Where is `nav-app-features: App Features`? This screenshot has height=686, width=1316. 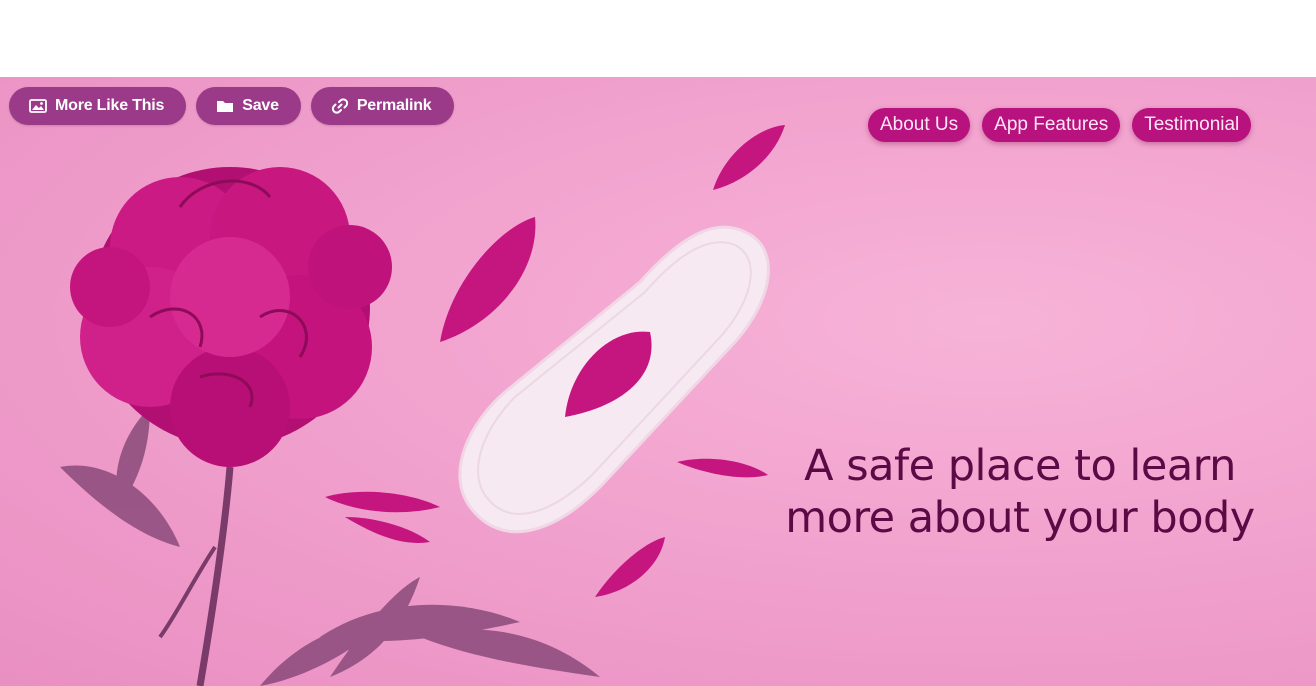
nav-app-features: App Features is located at coordinates (1051, 125).